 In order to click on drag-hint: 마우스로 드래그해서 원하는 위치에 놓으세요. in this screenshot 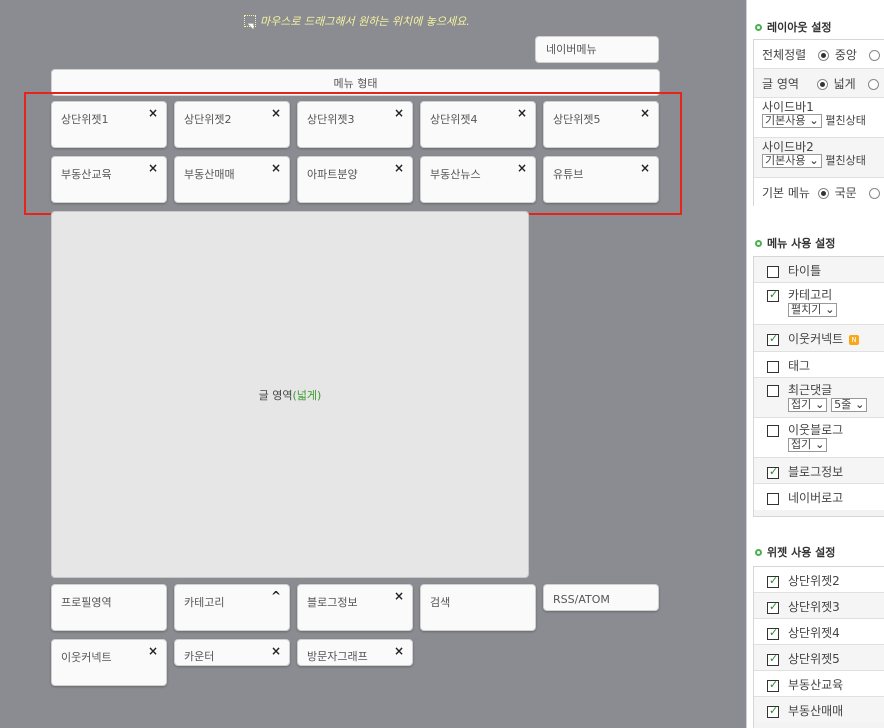, I will do `click(357, 21)`.